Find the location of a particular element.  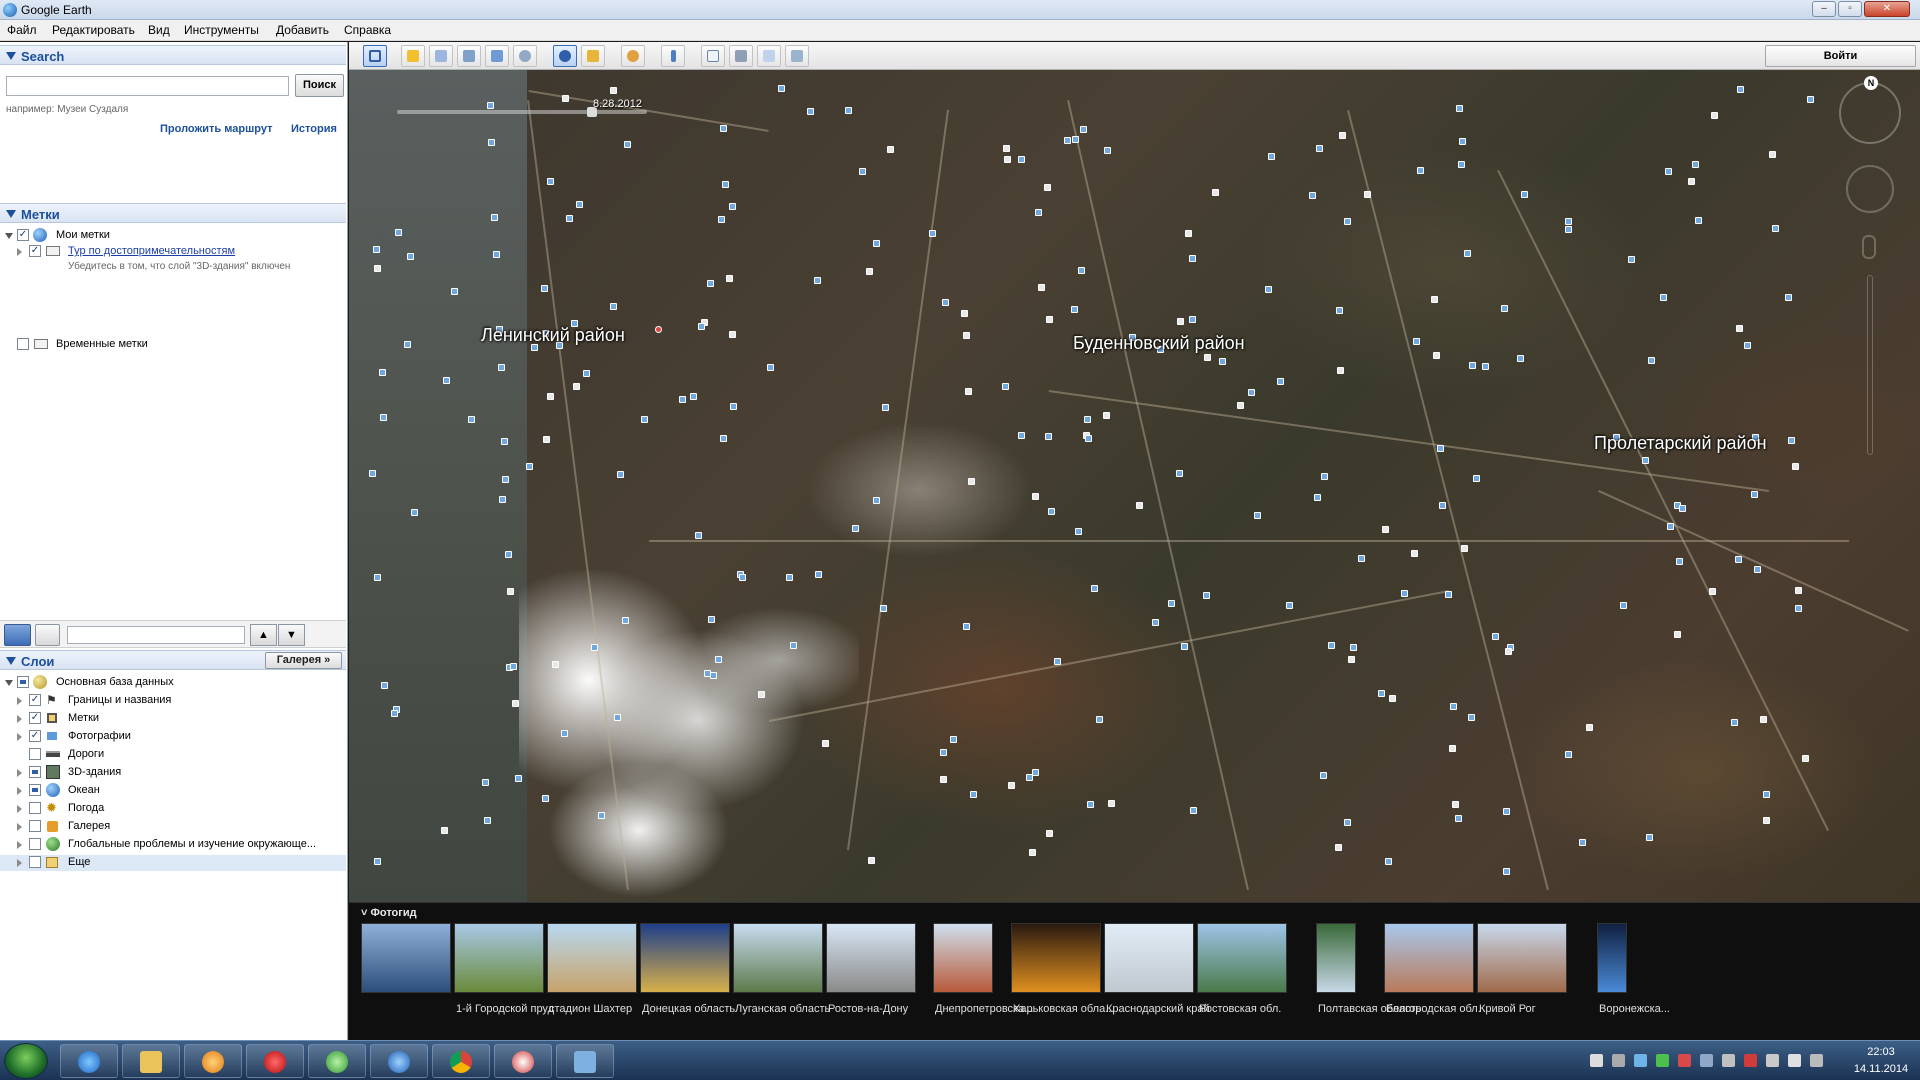

compass-control: N is located at coordinates (1870, 110).